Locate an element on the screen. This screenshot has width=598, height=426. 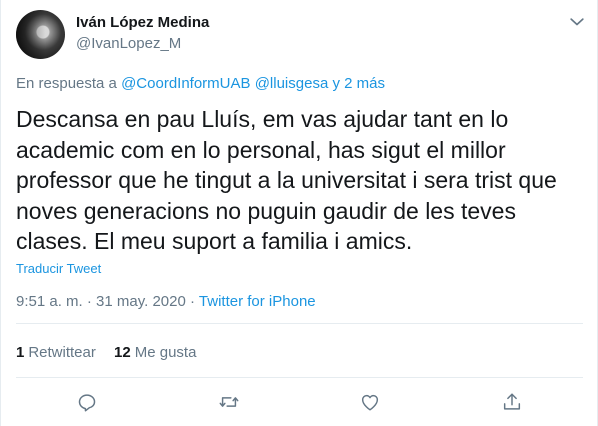
more-mentions-link: y 2 más is located at coordinates (358, 83).